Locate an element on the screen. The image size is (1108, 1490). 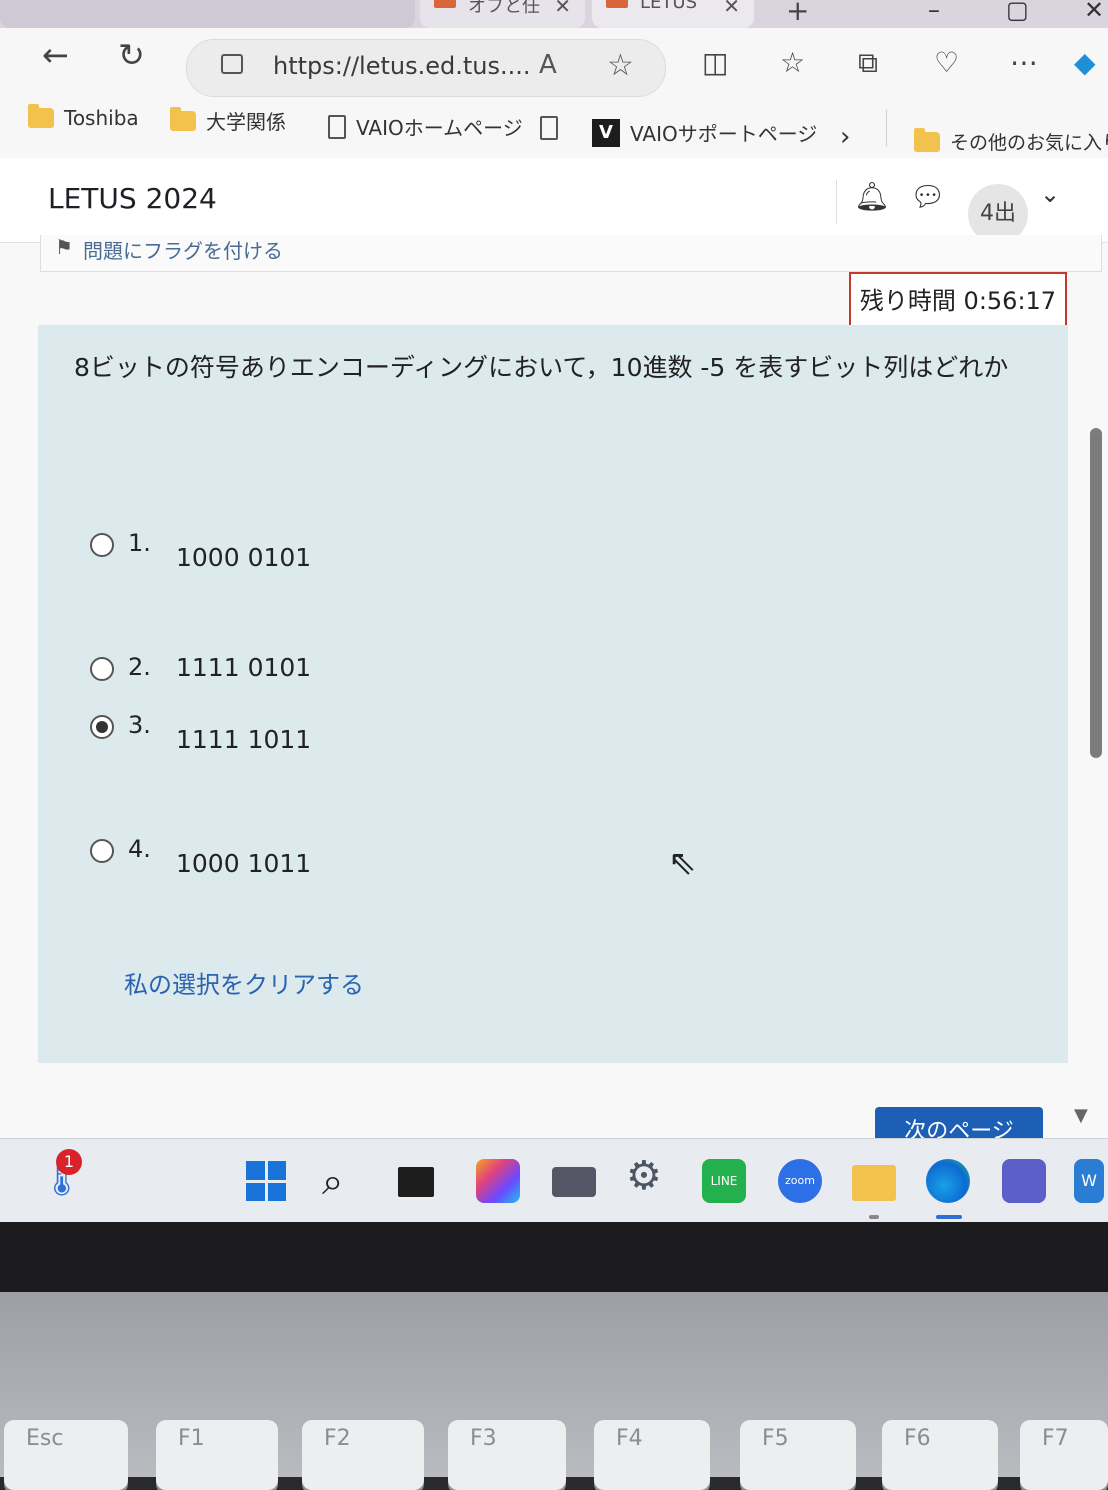
bookmark-other-favorites: その他のお気に入り is located at coordinates (1011, 141).